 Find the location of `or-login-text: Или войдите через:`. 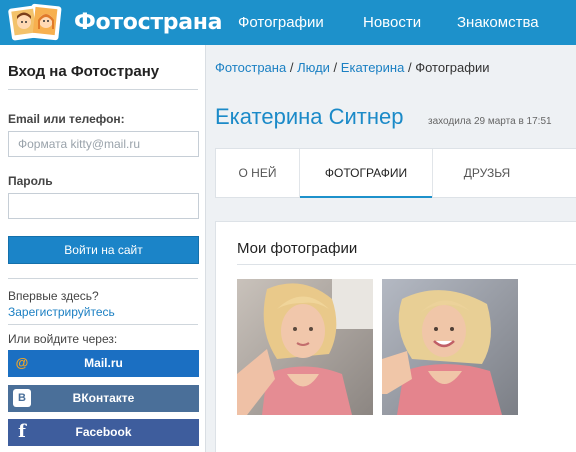

or-login-text: Или войдите через: is located at coordinates (63, 339).